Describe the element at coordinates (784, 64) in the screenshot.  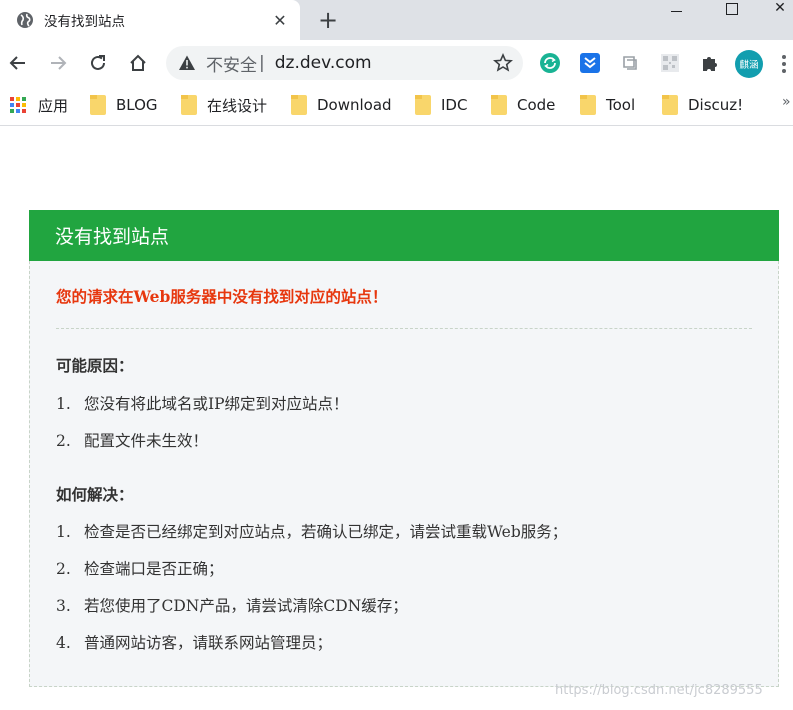
I see `browser-menu-icon` at that location.